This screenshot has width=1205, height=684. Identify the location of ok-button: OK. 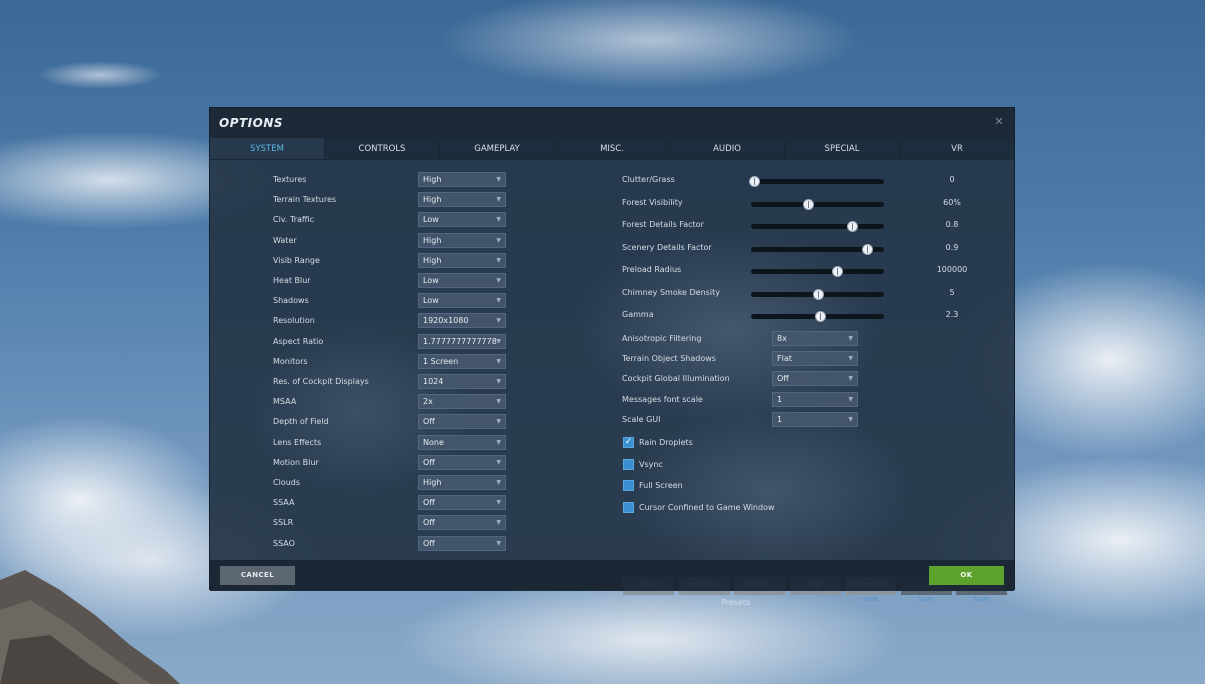
(966, 575).